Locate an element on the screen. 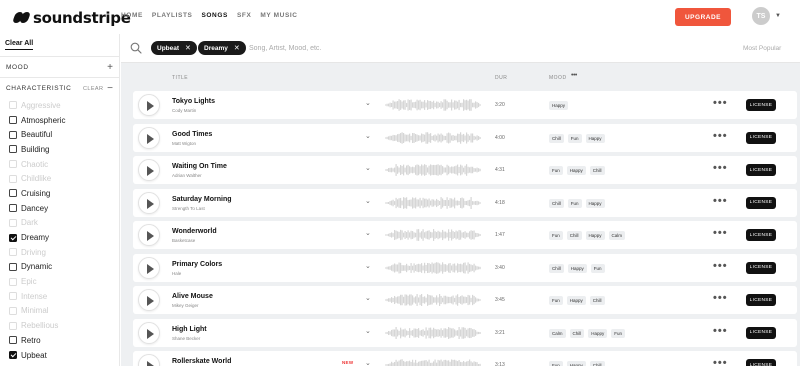 This screenshot has height=366, width=800. track-artist: Mikey Geiger is located at coordinates (185, 305).